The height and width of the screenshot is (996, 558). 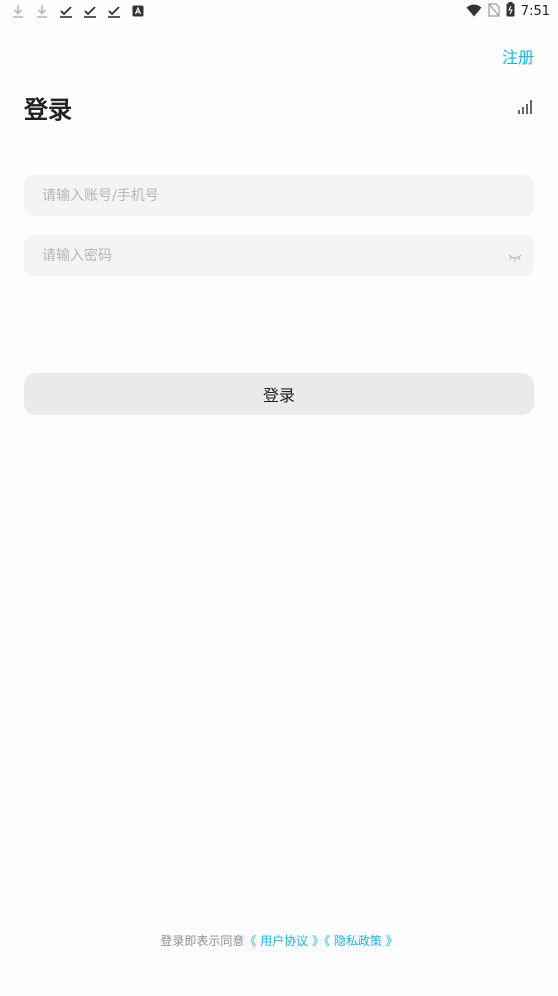 I want to click on password-field, so click(x=279, y=255).